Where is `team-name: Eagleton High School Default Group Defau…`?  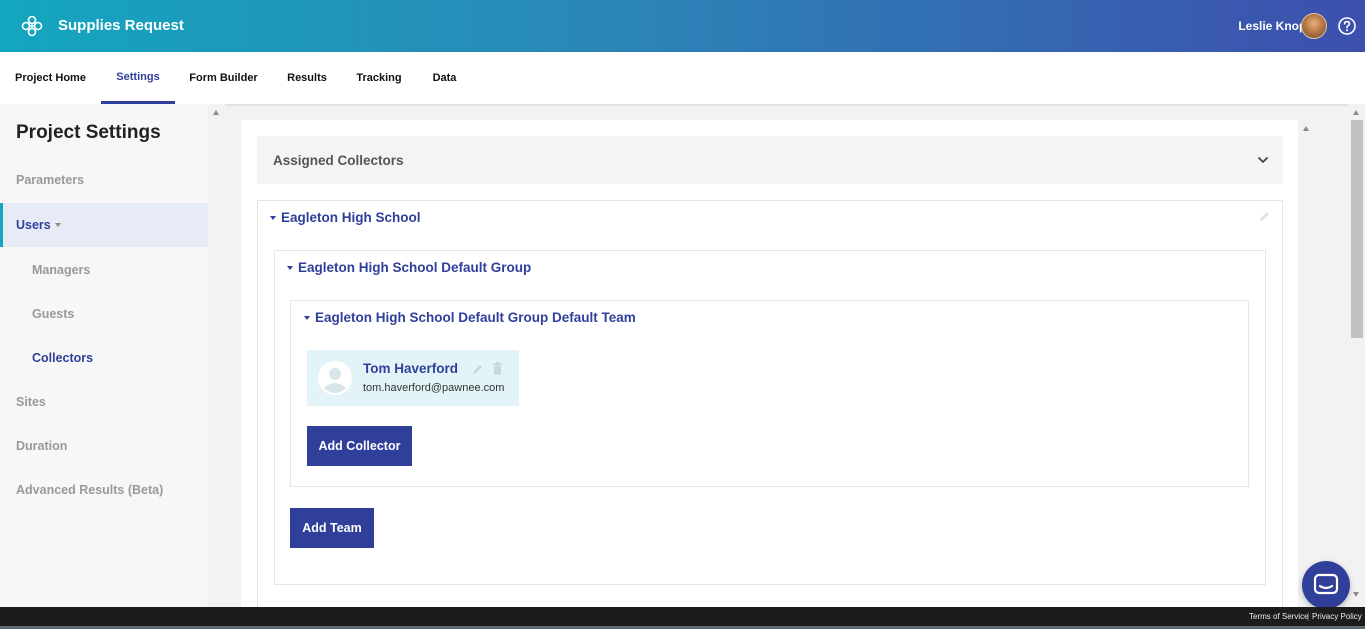
team-name: Eagleton High School Default Group Defau… is located at coordinates (475, 317).